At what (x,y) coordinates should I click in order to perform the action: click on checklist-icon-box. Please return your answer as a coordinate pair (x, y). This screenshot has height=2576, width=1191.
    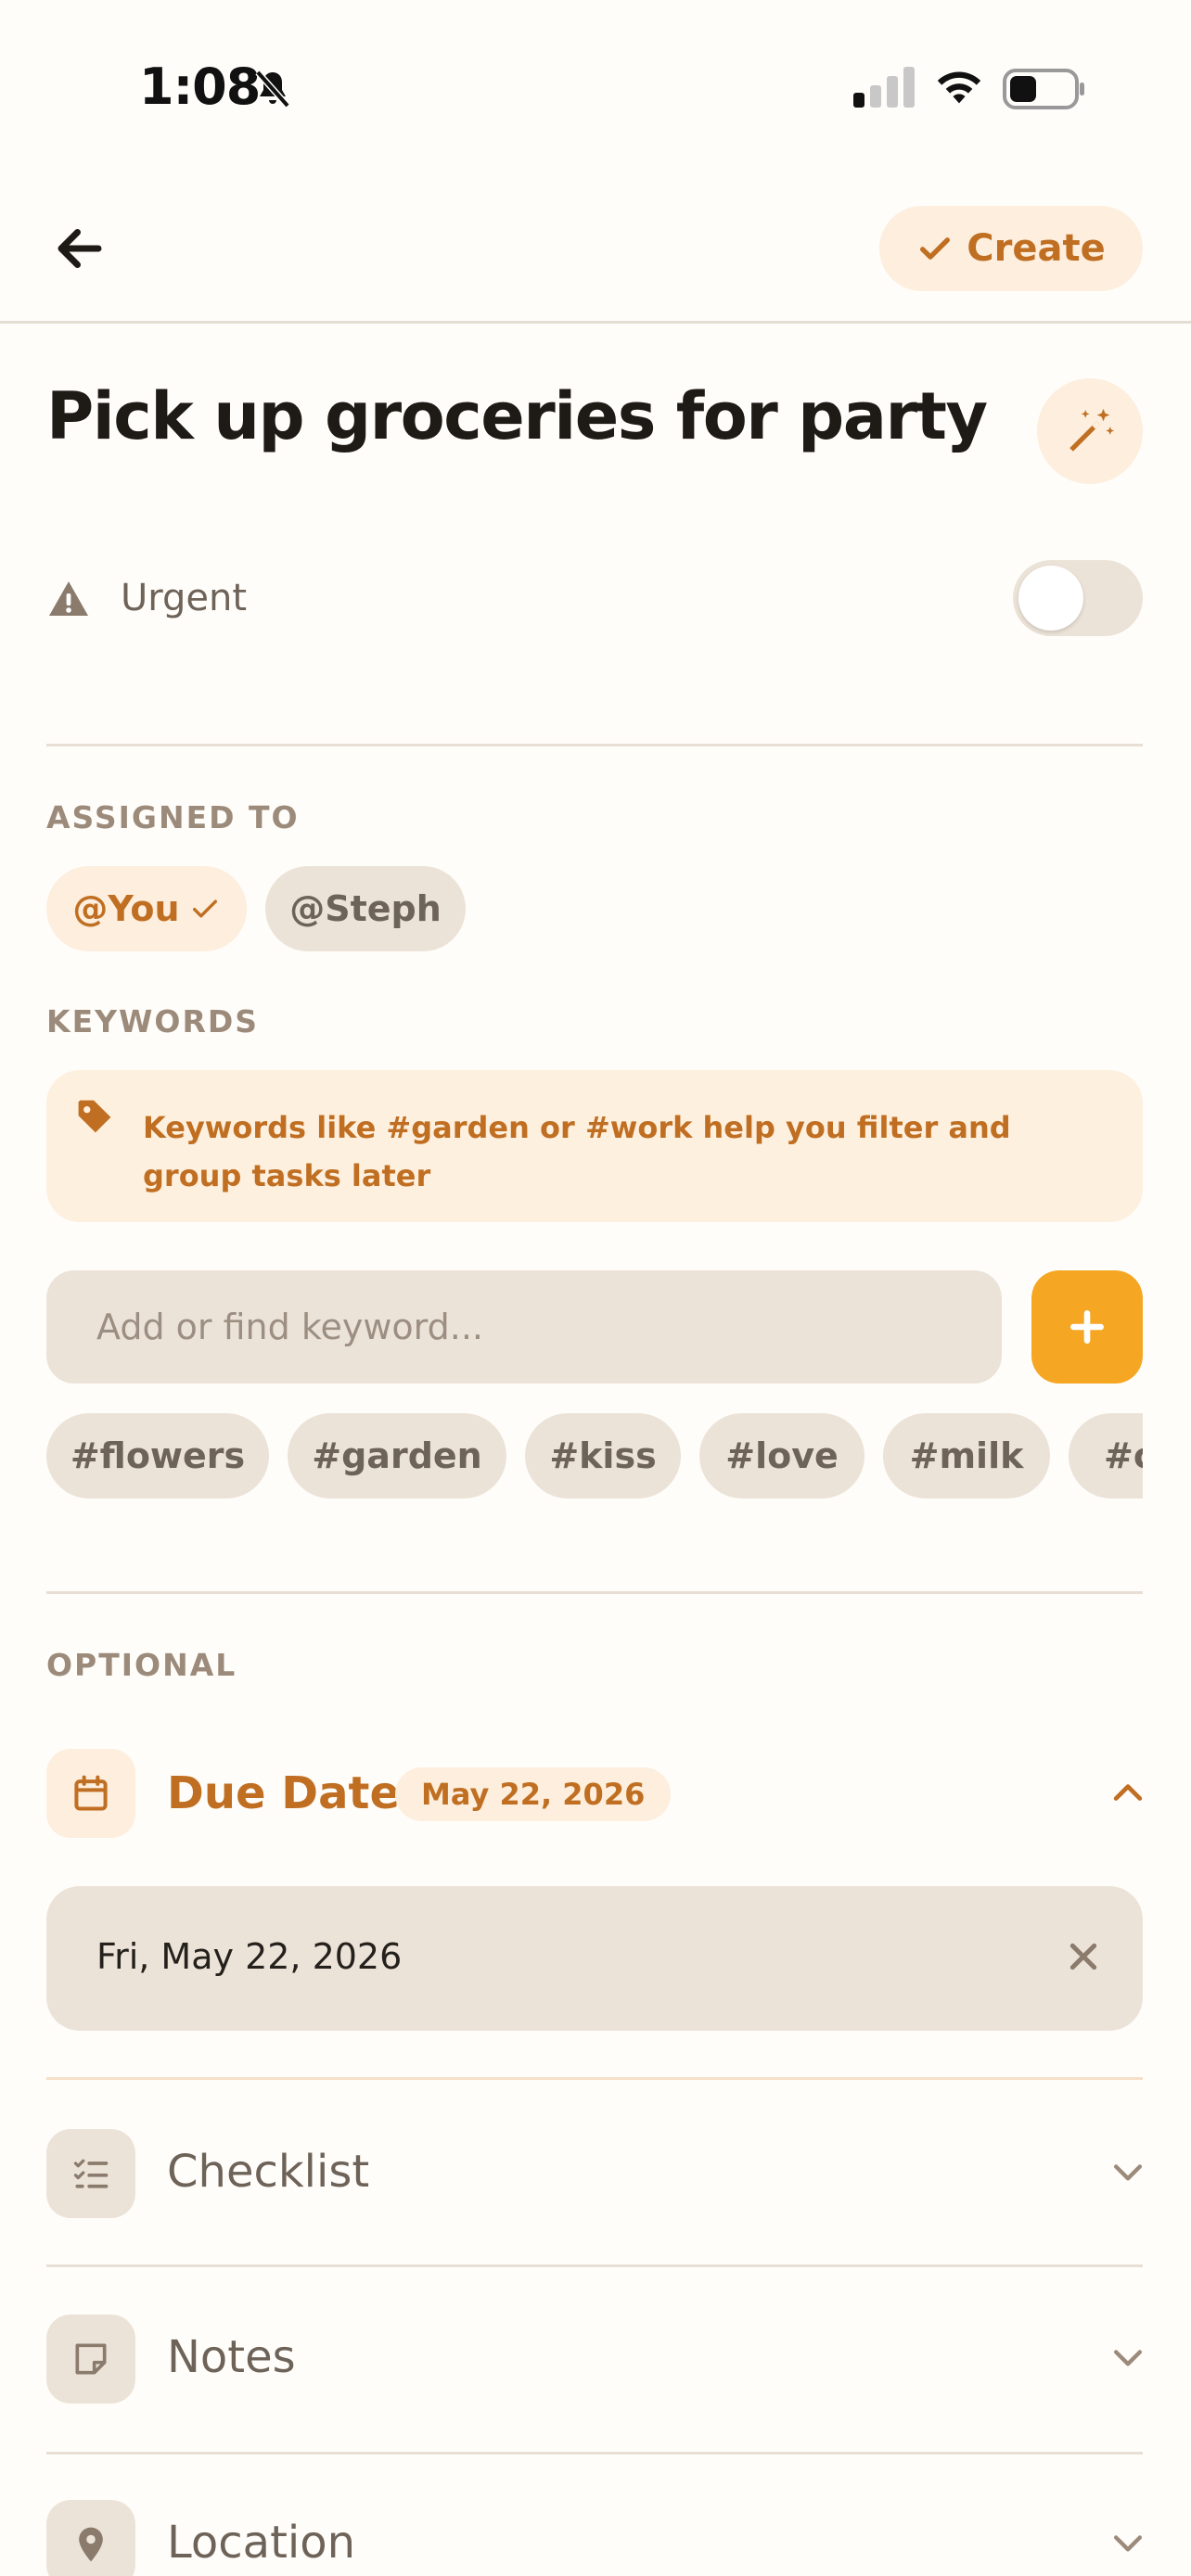
    Looking at the image, I should click on (90, 2173).